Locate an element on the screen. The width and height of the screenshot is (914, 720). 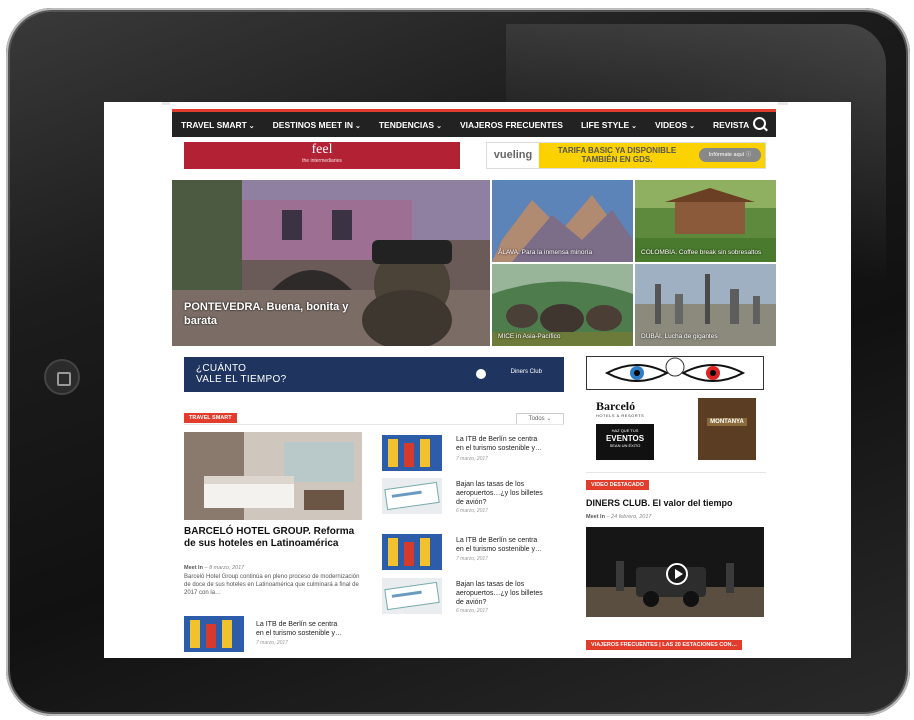
video-player is located at coordinates (675, 572).